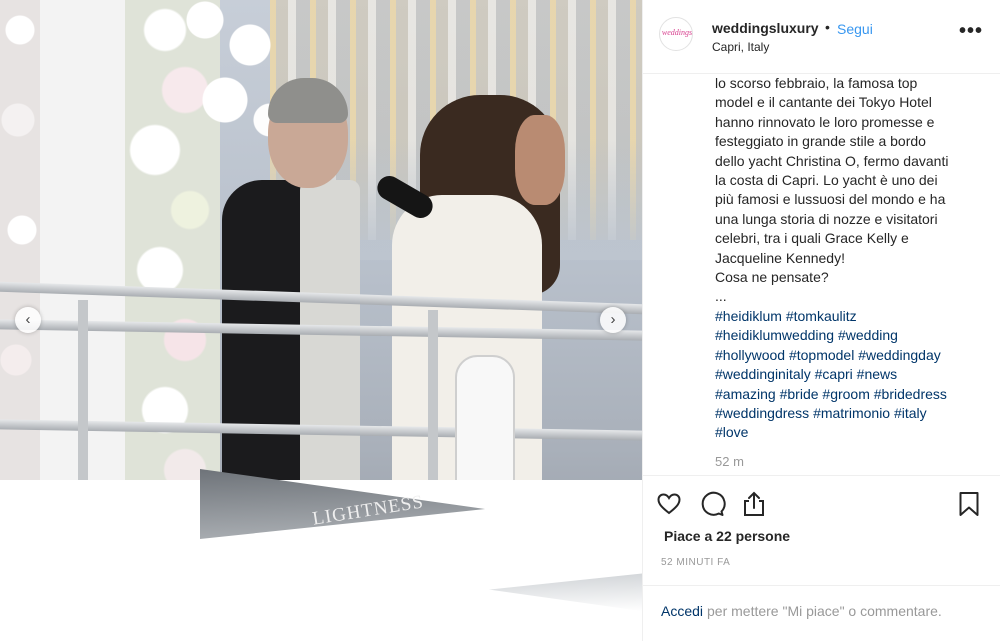  I want to click on login-link: Accedi, so click(682, 611).